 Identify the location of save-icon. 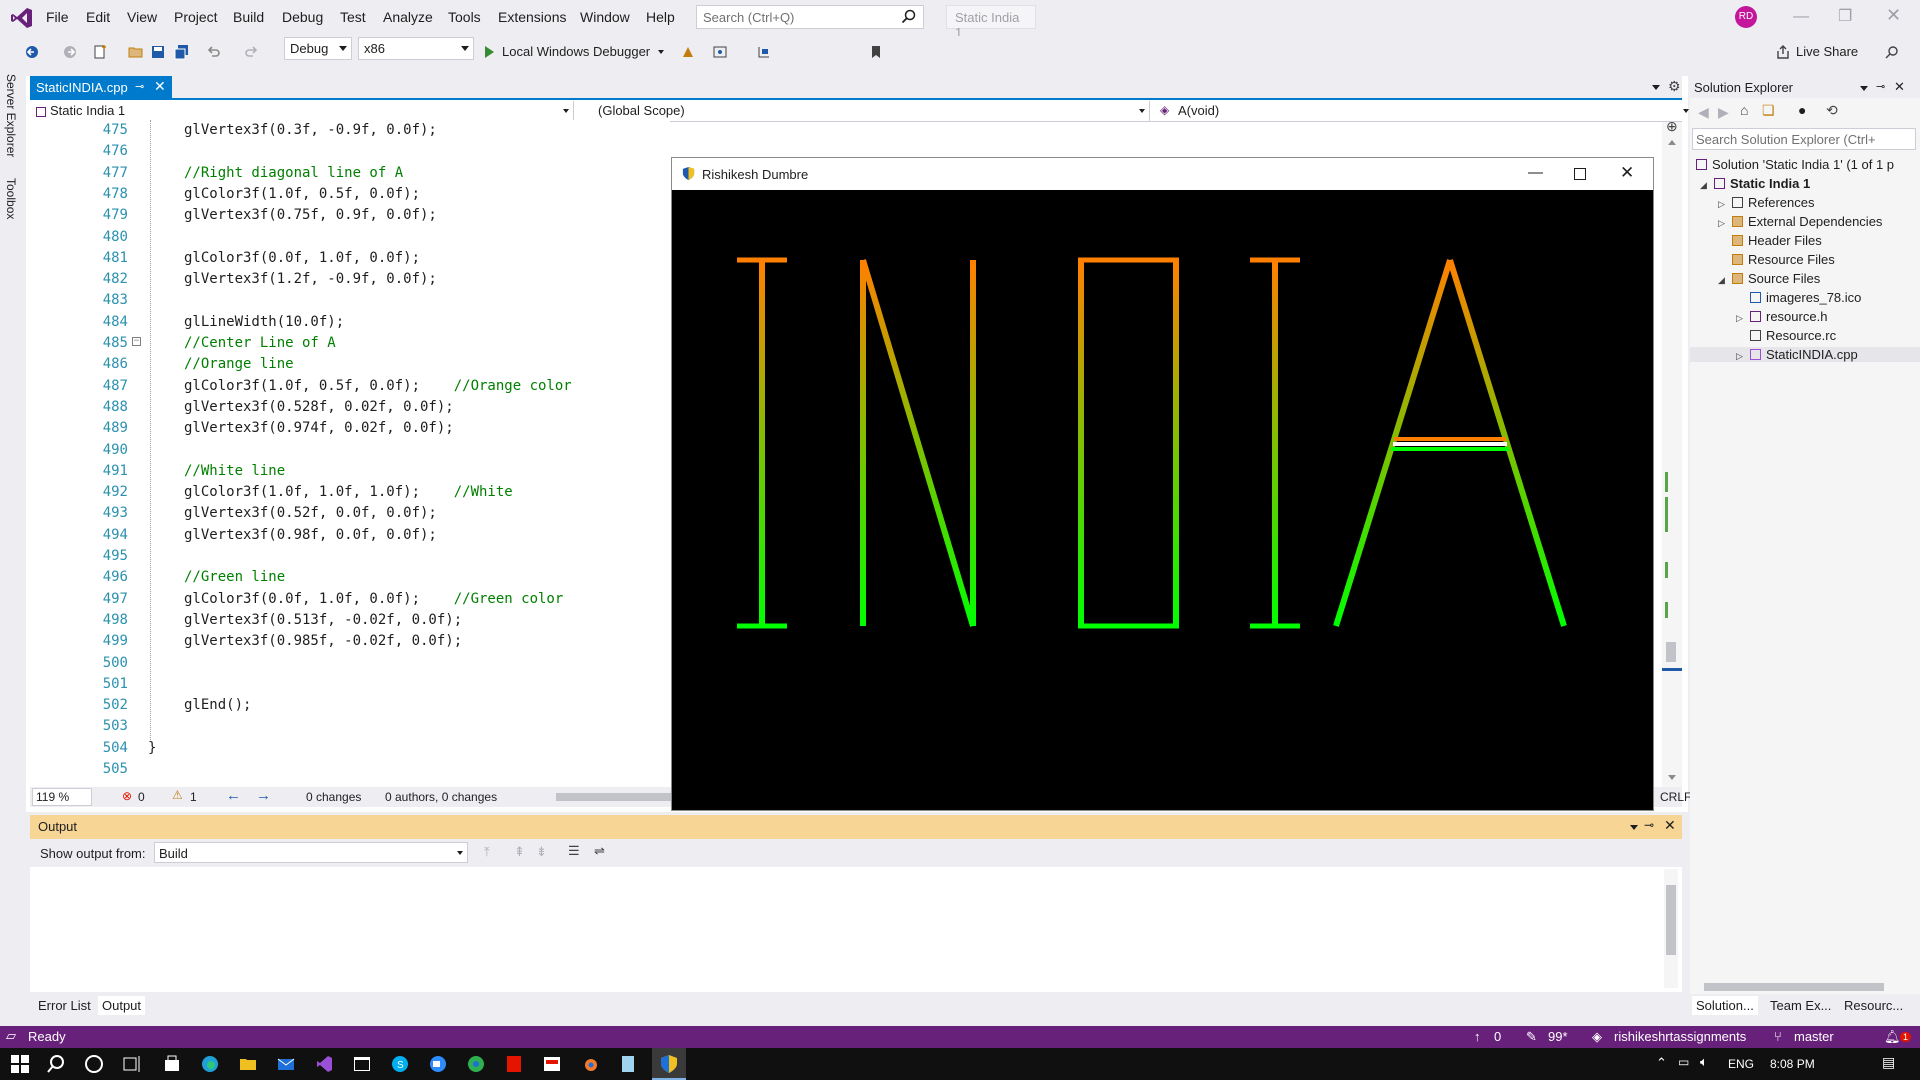
(158, 52).